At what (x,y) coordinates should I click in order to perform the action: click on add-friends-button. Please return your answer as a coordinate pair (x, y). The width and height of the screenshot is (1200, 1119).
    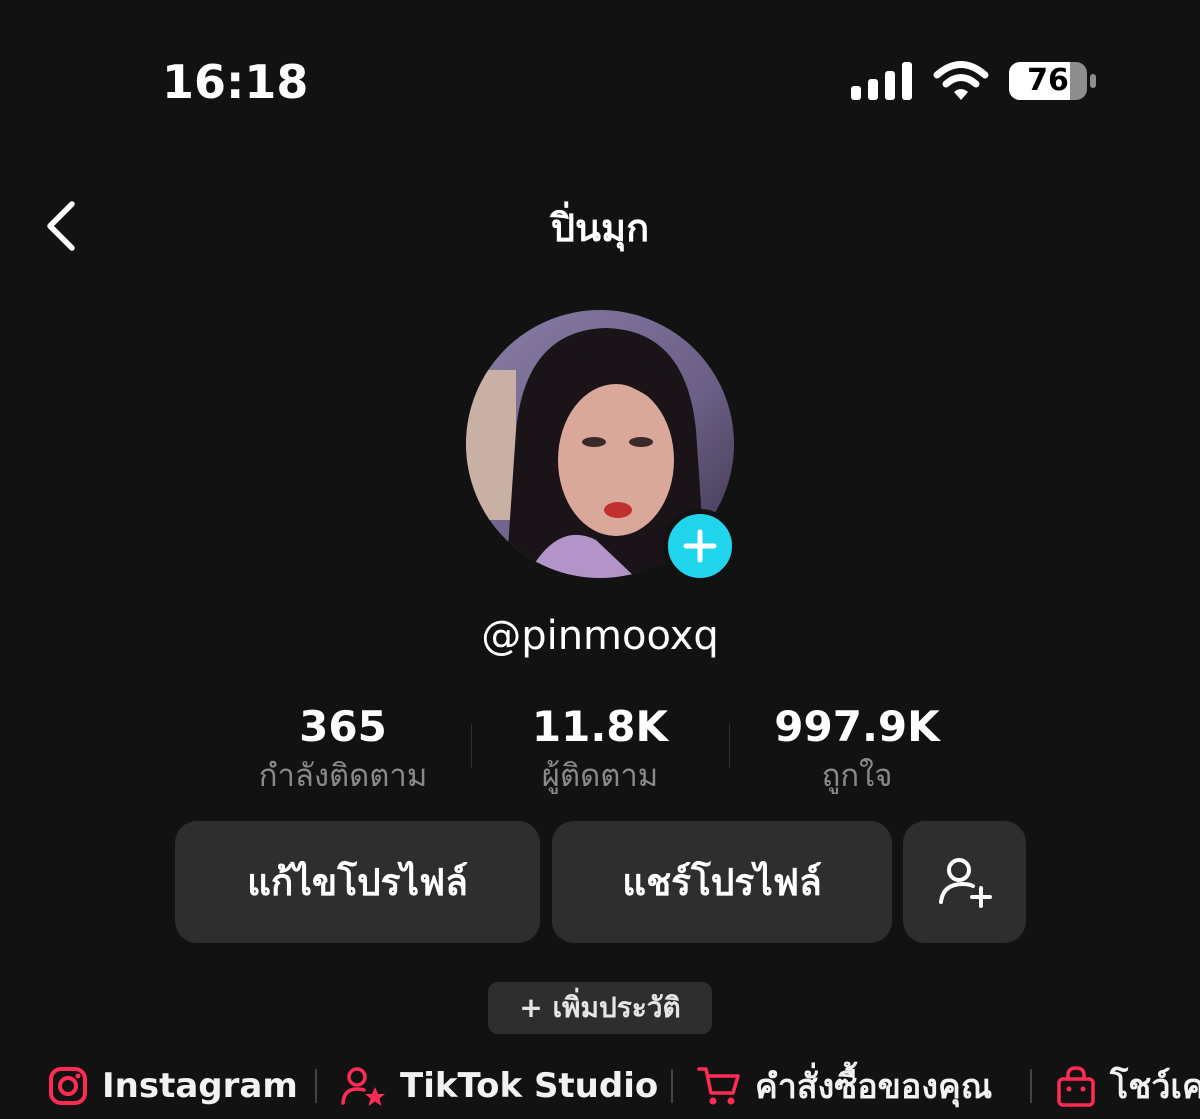
    Looking at the image, I should click on (964, 882).